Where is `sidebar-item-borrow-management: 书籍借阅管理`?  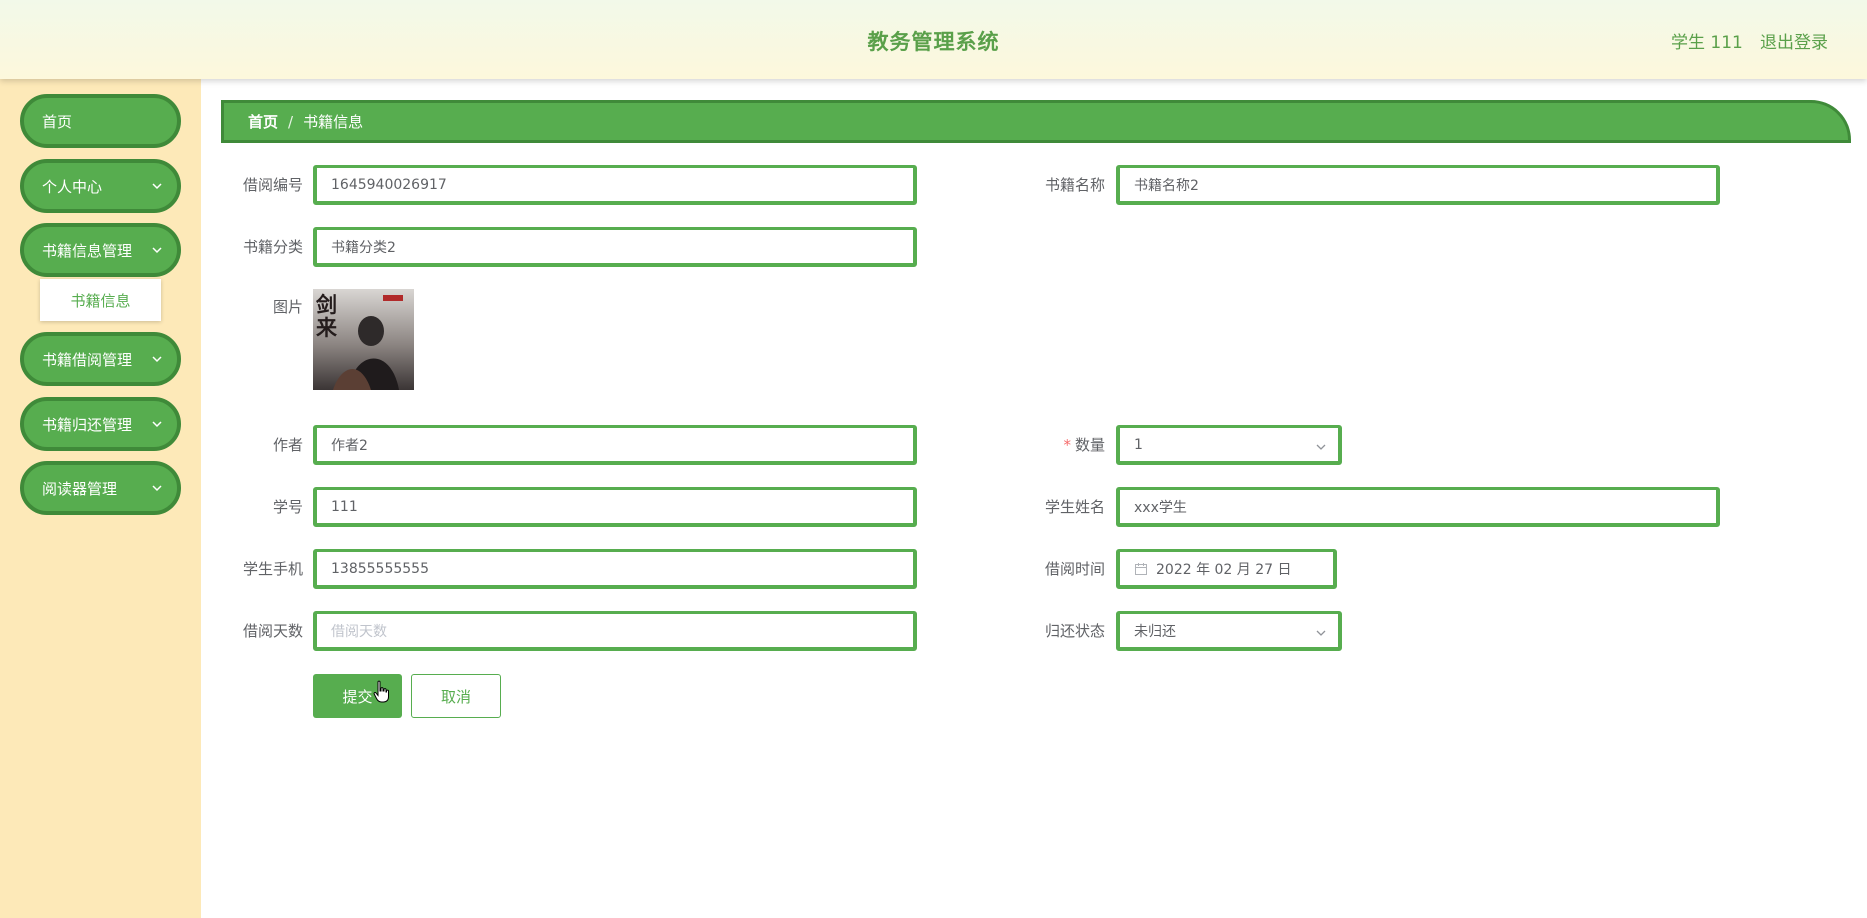 sidebar-item-borrow-management: 书籍借阅管理 is located at coordinates (100, 359).